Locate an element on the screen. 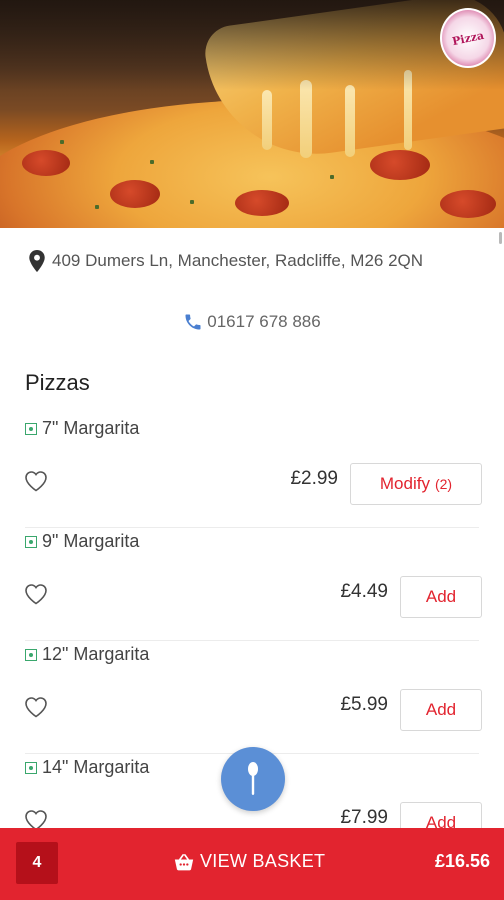 The width and height of the screenshot is (504, 900). map-pin-icon is located at coordinates (37, 261).